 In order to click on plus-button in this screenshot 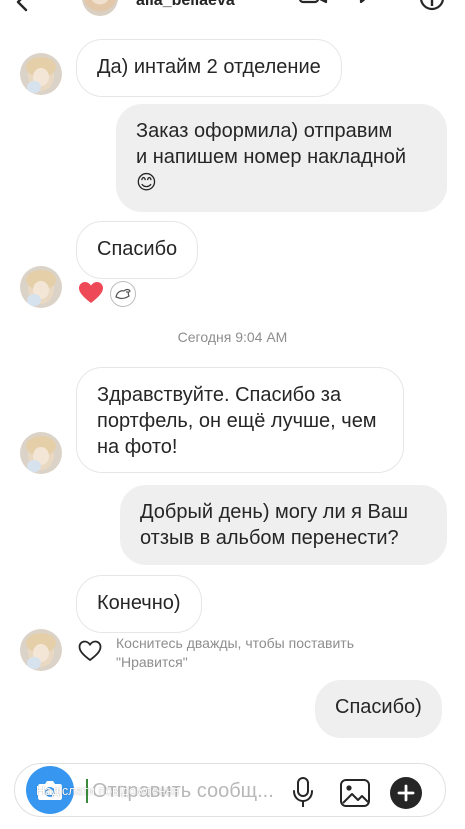, I will do `click(406, 793)`.